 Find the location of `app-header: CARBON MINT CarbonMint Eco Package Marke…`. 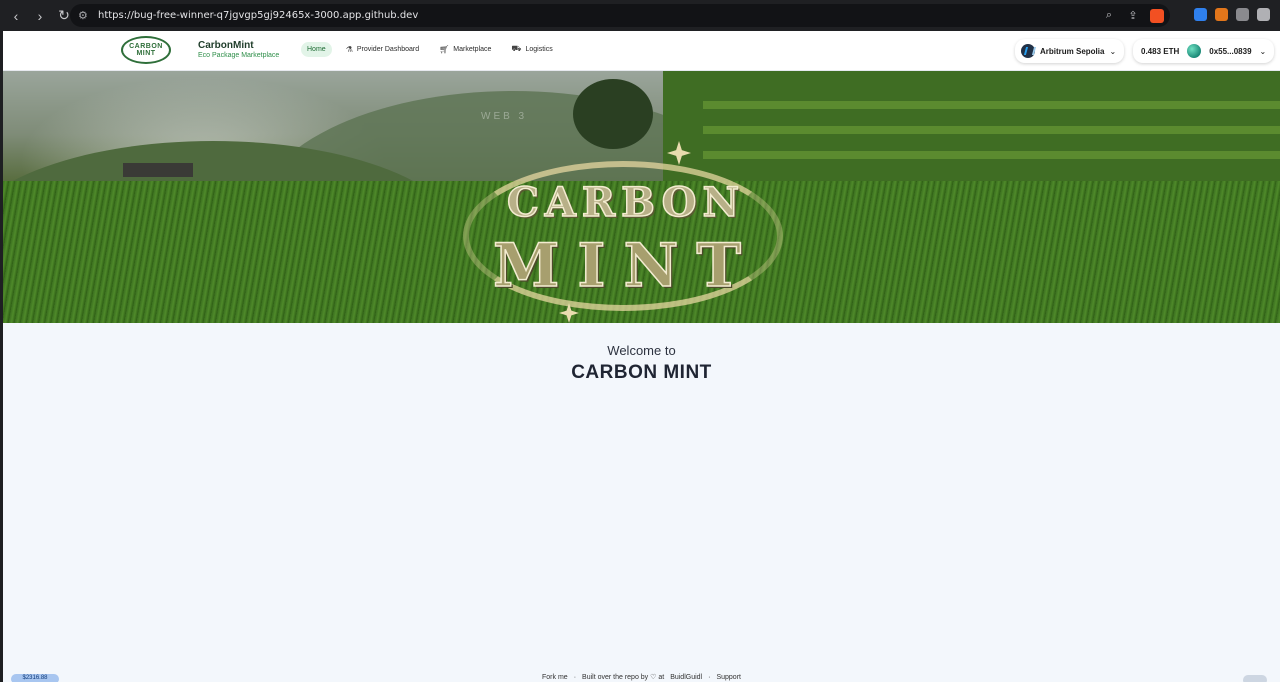

app-header: CARBON MINT CarbonMint Eco Package Marke… is located at coordinates (641, 51).